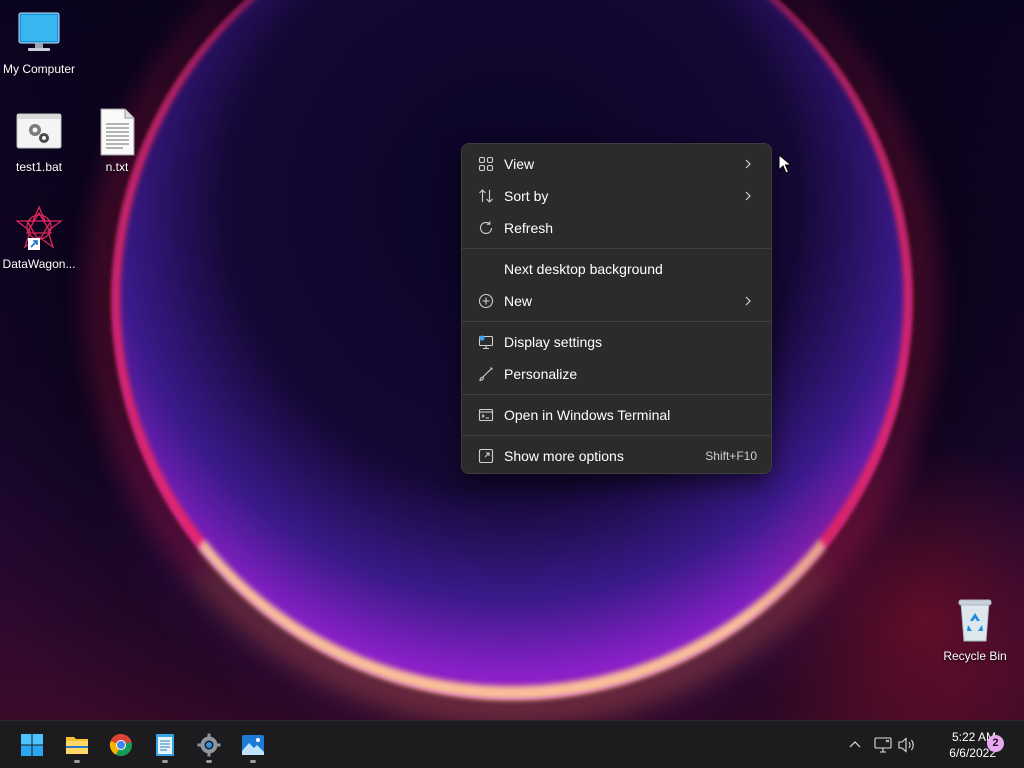 The image size is (1024, 768). I want to click on menu-item-label: Show more options, so click(564, 456).